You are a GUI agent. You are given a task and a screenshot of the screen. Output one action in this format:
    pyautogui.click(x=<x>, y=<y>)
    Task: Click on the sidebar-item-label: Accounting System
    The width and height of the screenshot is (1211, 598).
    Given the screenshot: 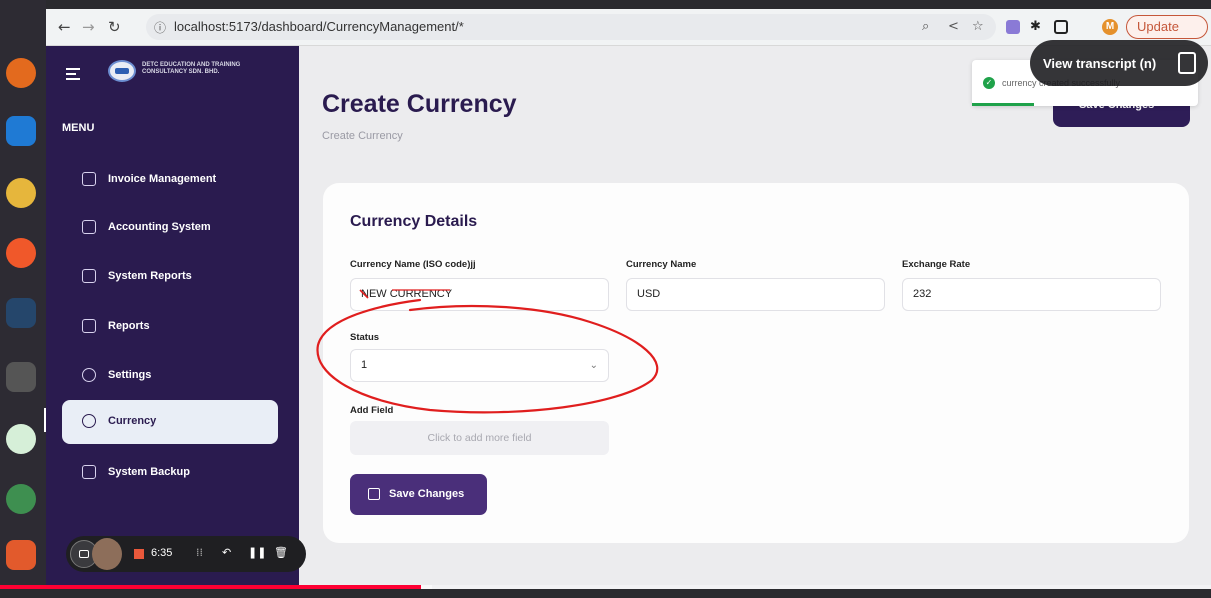 What is the action you would take?
    pyautogui.click(x=159, y=227)
    